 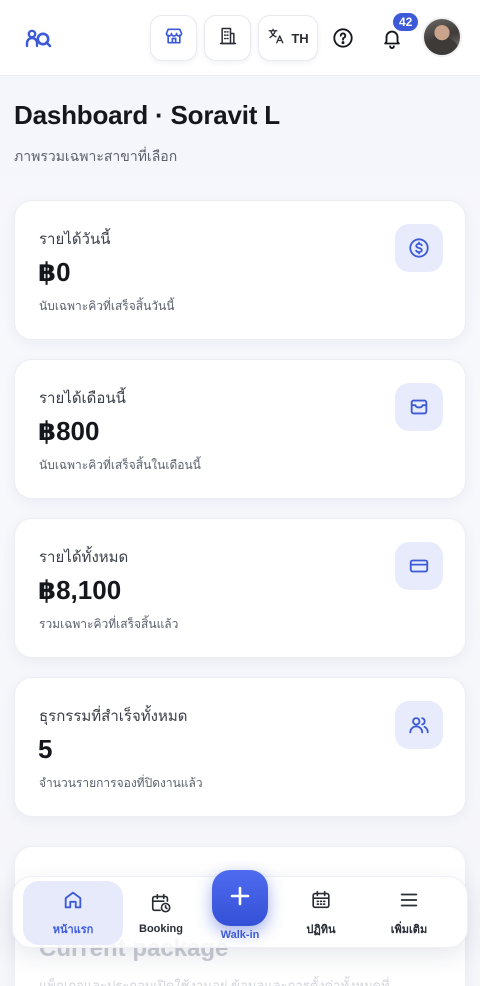 I want to click on nav-label: ปฏิทิน, so click(x=321, y=929).